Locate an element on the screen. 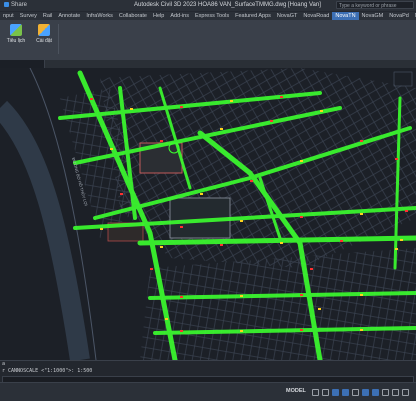 The height and width of the screenshot is (401, 416). ribbon-button-label: Cài đặt is located at coordinates (44, 41).